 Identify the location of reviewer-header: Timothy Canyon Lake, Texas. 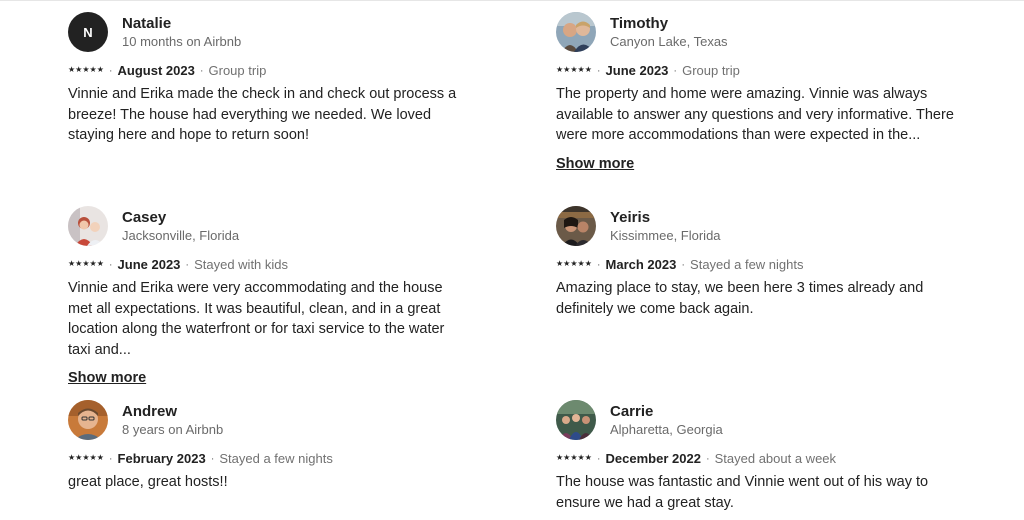
(756, 32).